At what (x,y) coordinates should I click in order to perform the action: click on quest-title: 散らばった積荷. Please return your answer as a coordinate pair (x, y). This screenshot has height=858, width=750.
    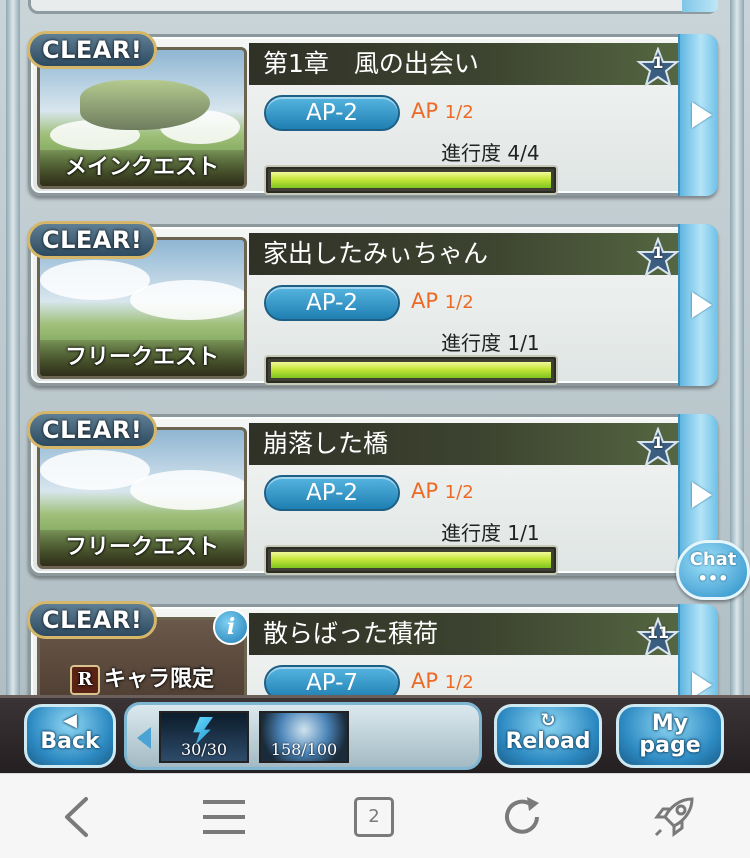
    Looking at the image, I should click on (466, 634).